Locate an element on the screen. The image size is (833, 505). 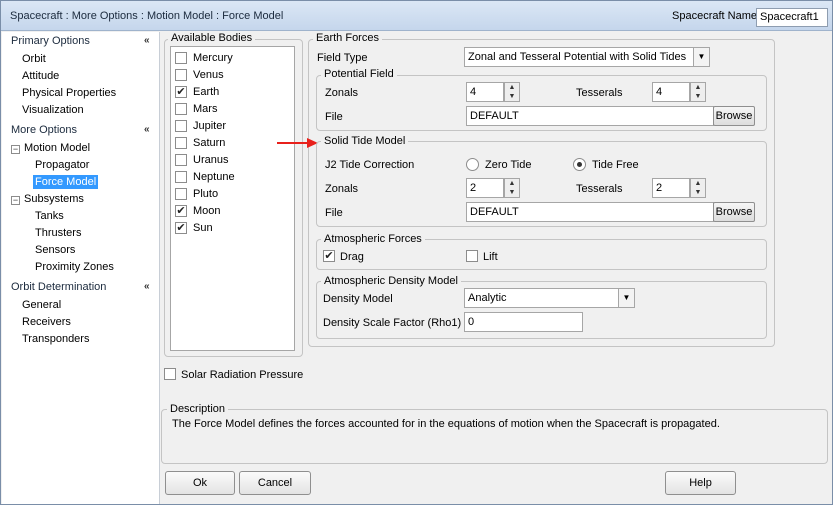
field-type-label: Field Type is located at coordinates (342, 58).